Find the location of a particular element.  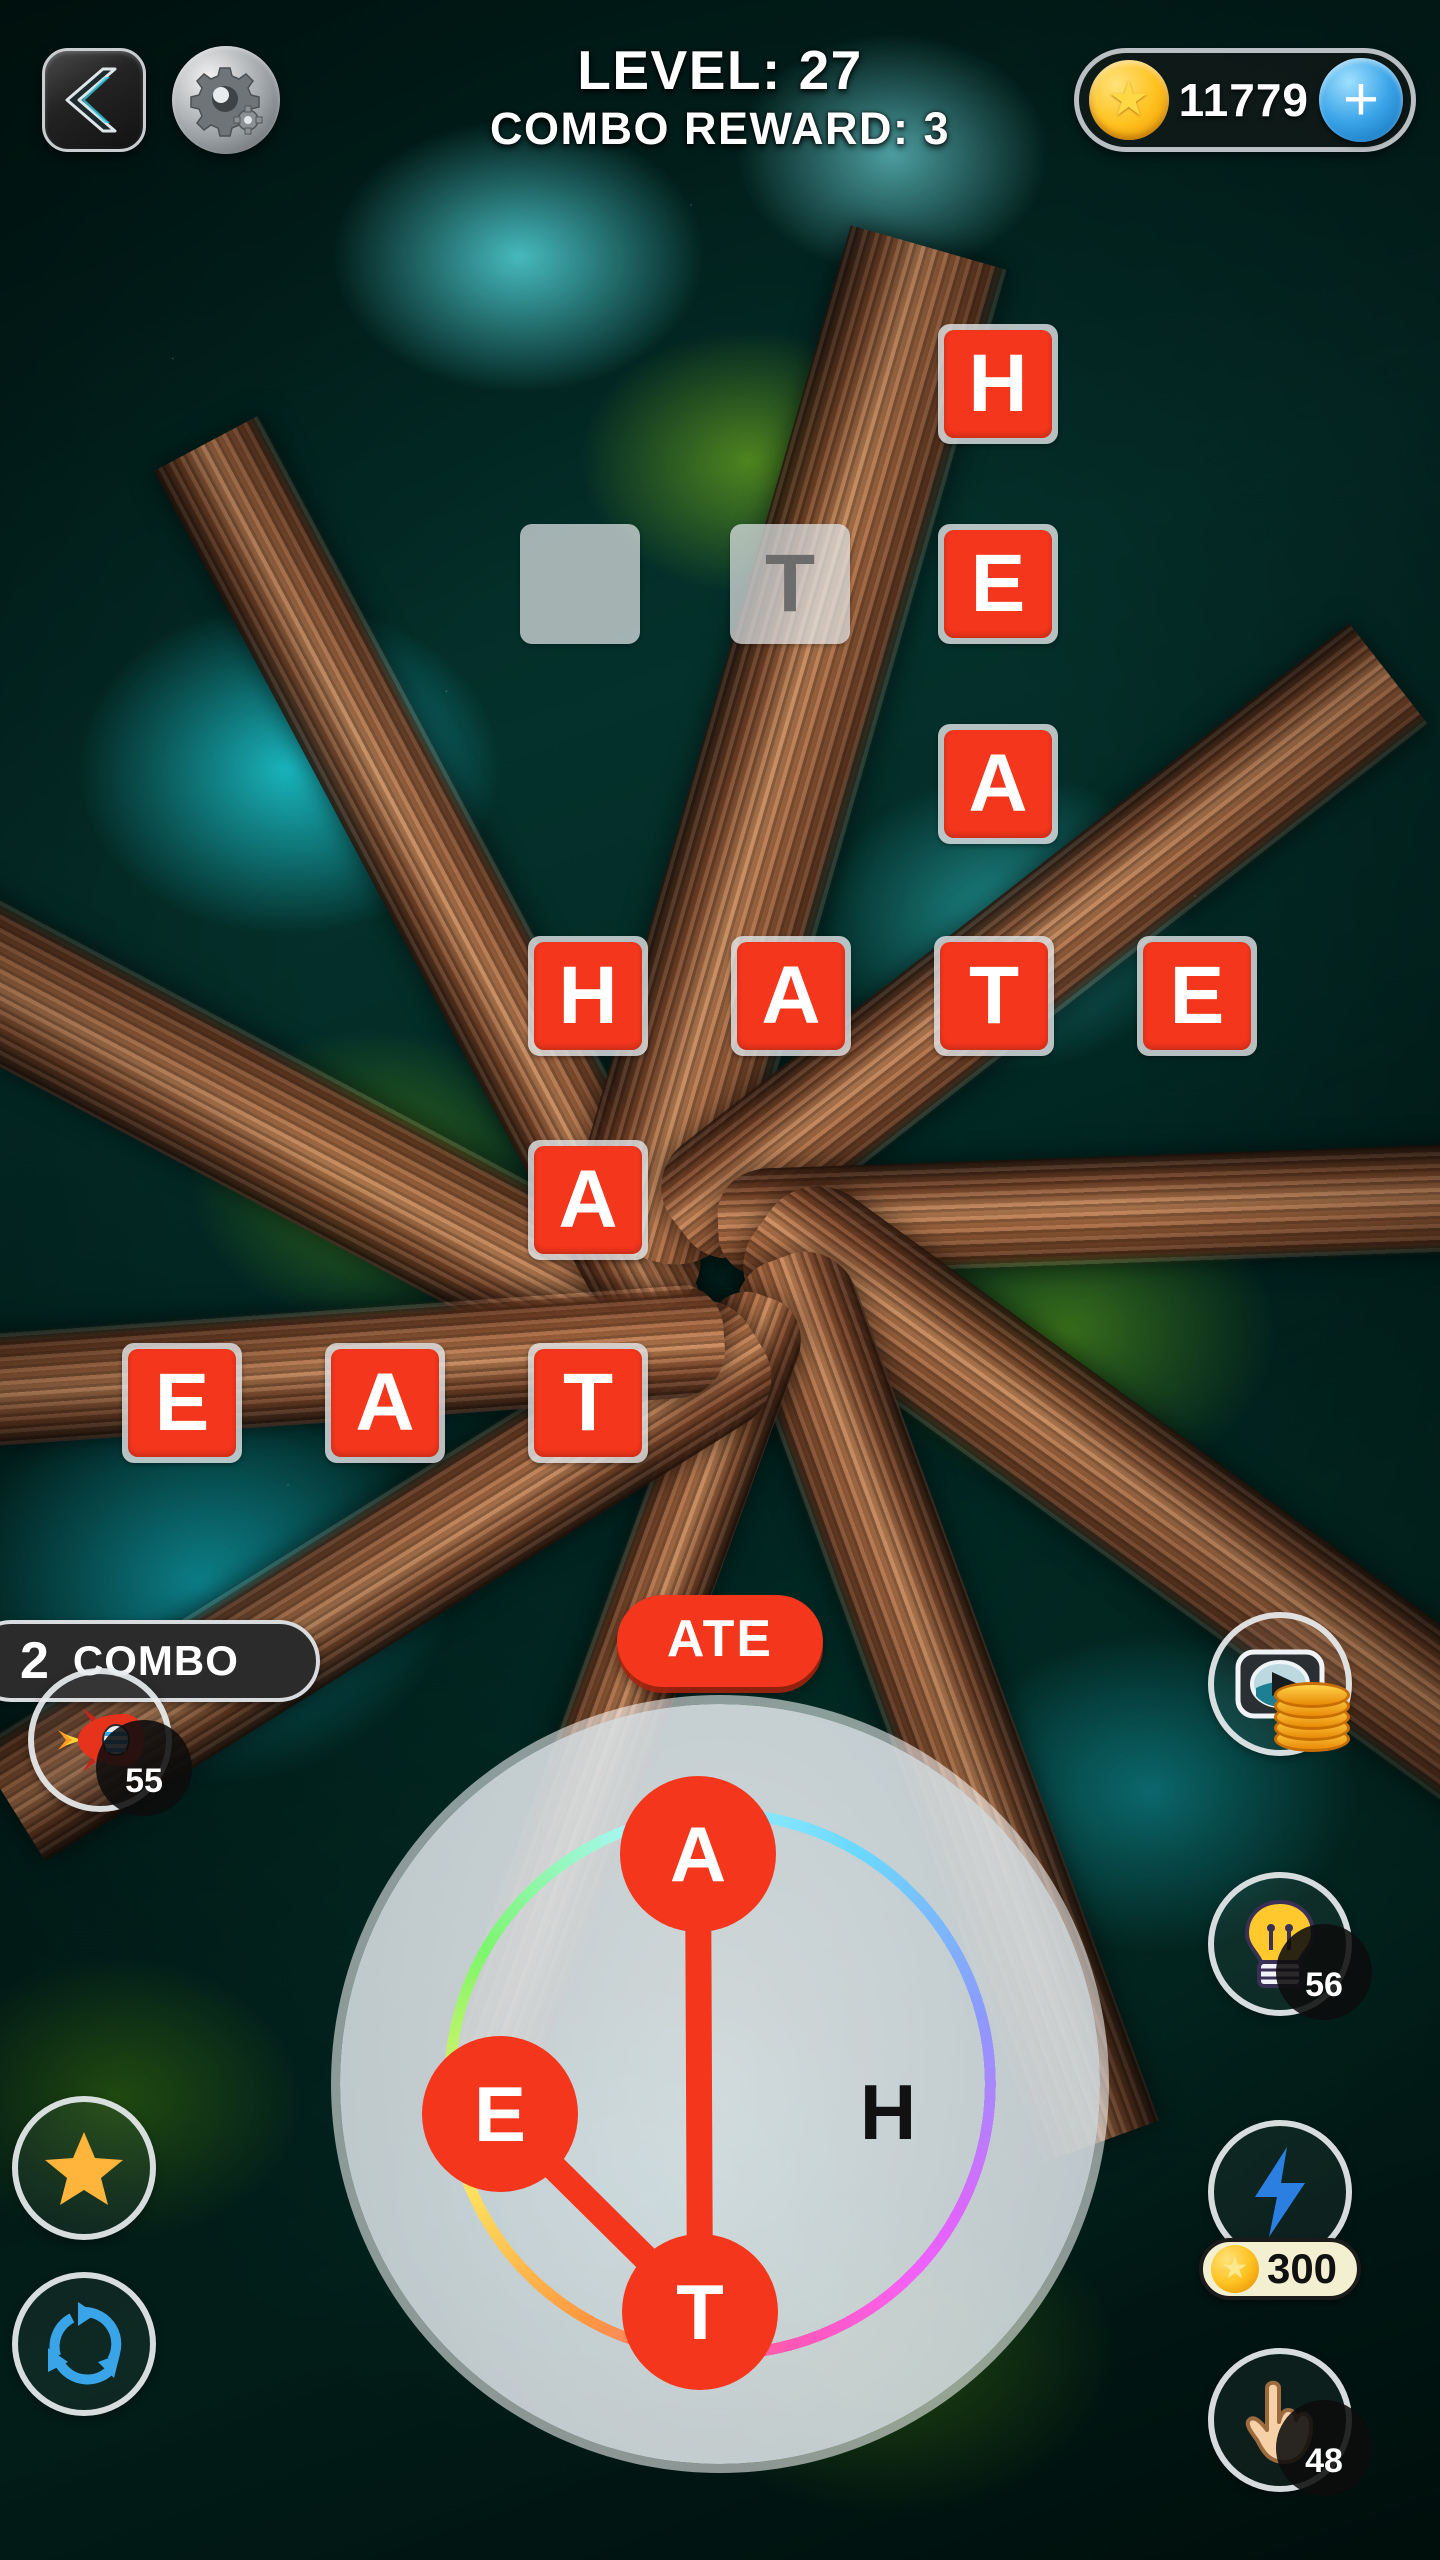

grid-cell-empty is located at coordinates (580, 584).